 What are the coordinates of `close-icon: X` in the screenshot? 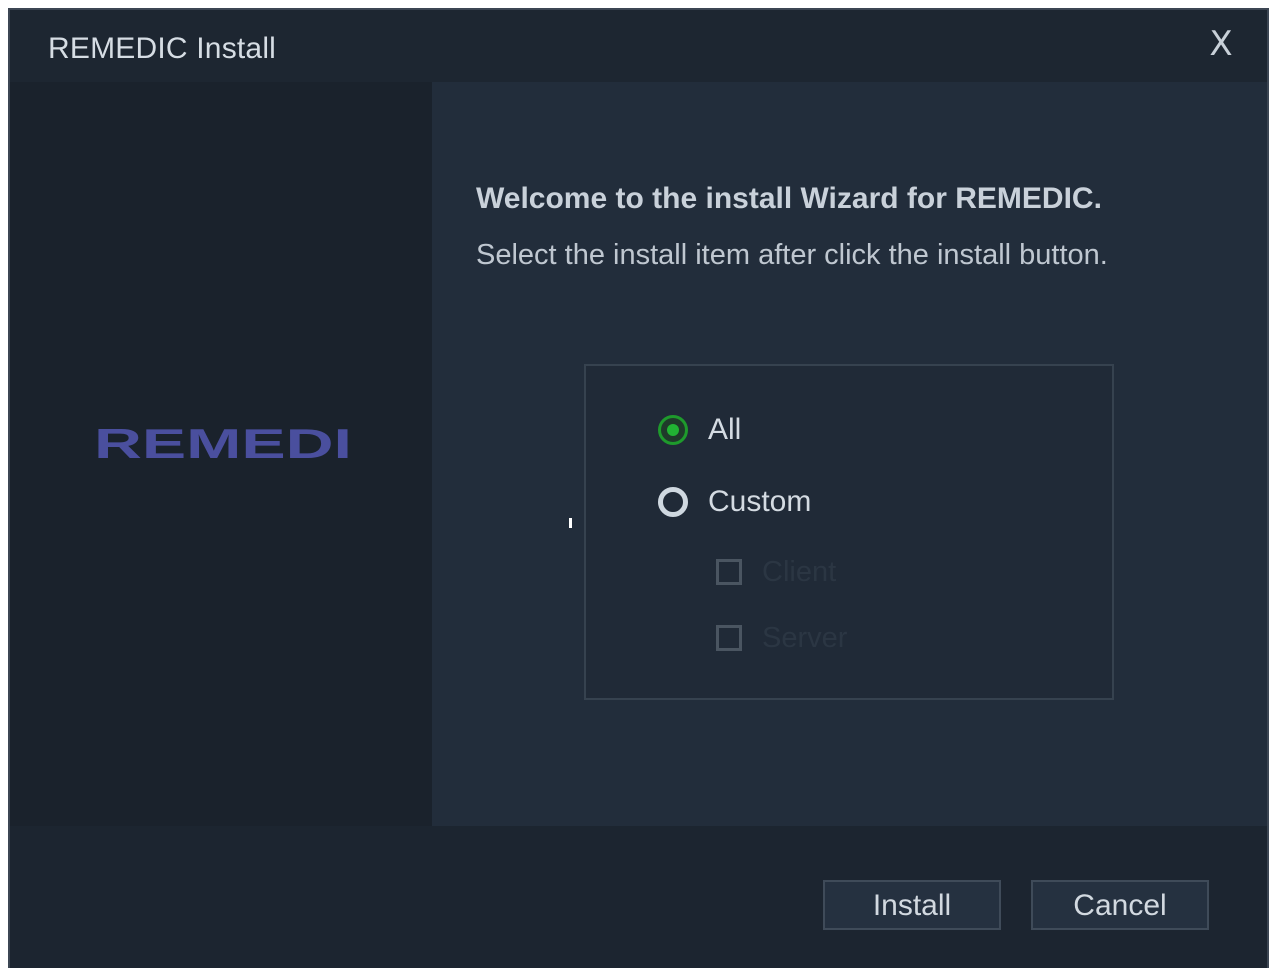 It's located at (1221, 44).